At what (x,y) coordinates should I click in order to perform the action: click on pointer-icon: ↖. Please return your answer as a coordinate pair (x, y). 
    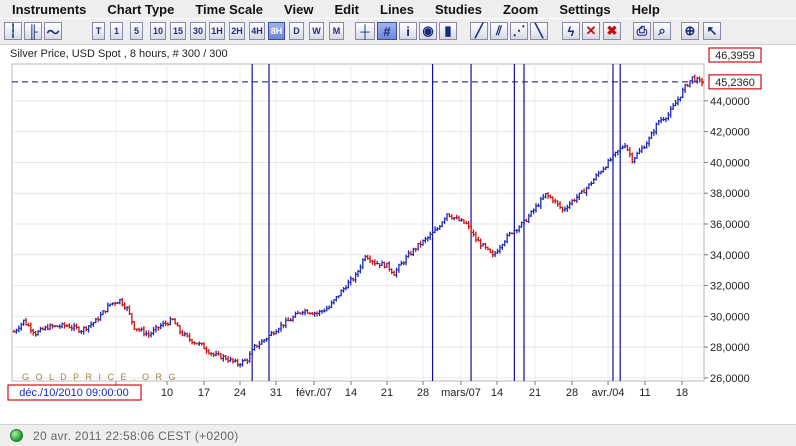
    Looking at the image, I should click on (712, 31).